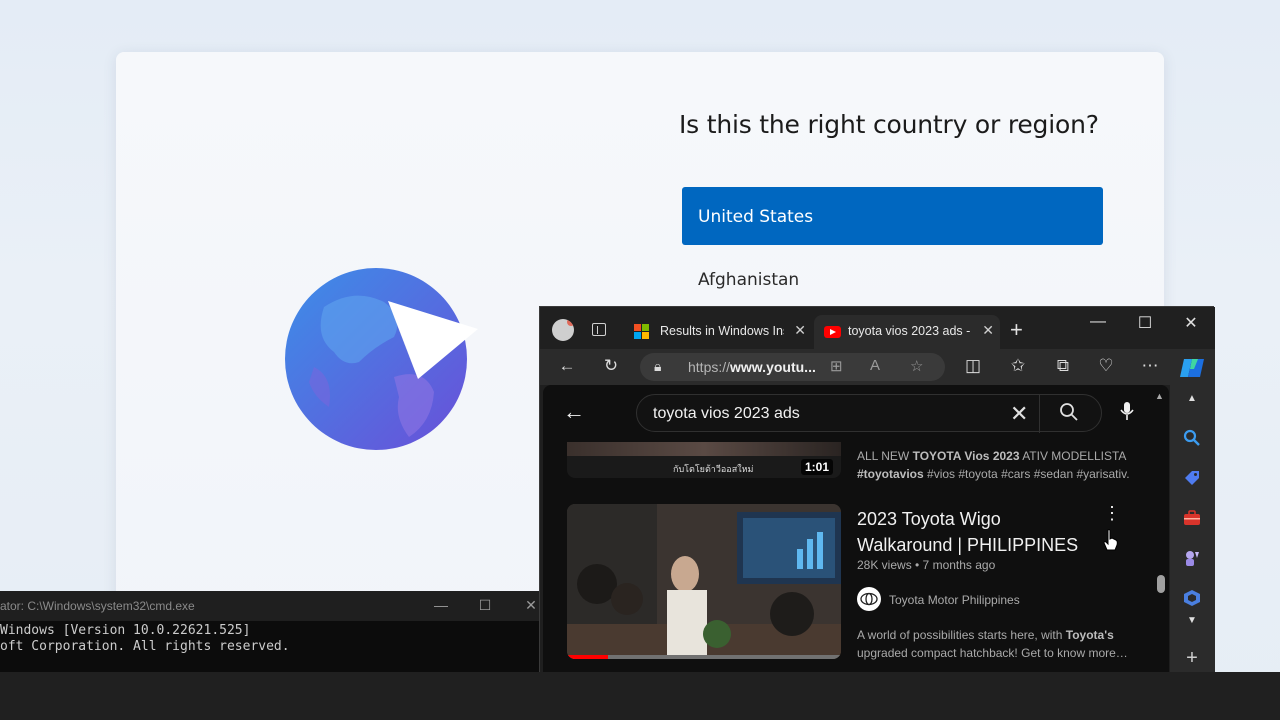  What do you see at coordinates (889, 124) in the screenshot?
I see `page-title: Is this the right country or region?` at bounding box center [889, 124].